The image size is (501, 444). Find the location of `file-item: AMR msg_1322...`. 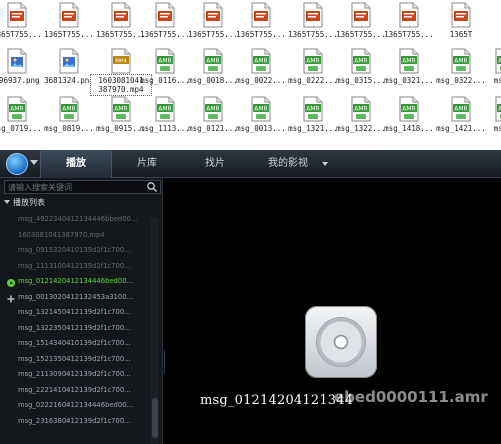

file-item: AMR msg_1322... is located at coordinates (361, 120).